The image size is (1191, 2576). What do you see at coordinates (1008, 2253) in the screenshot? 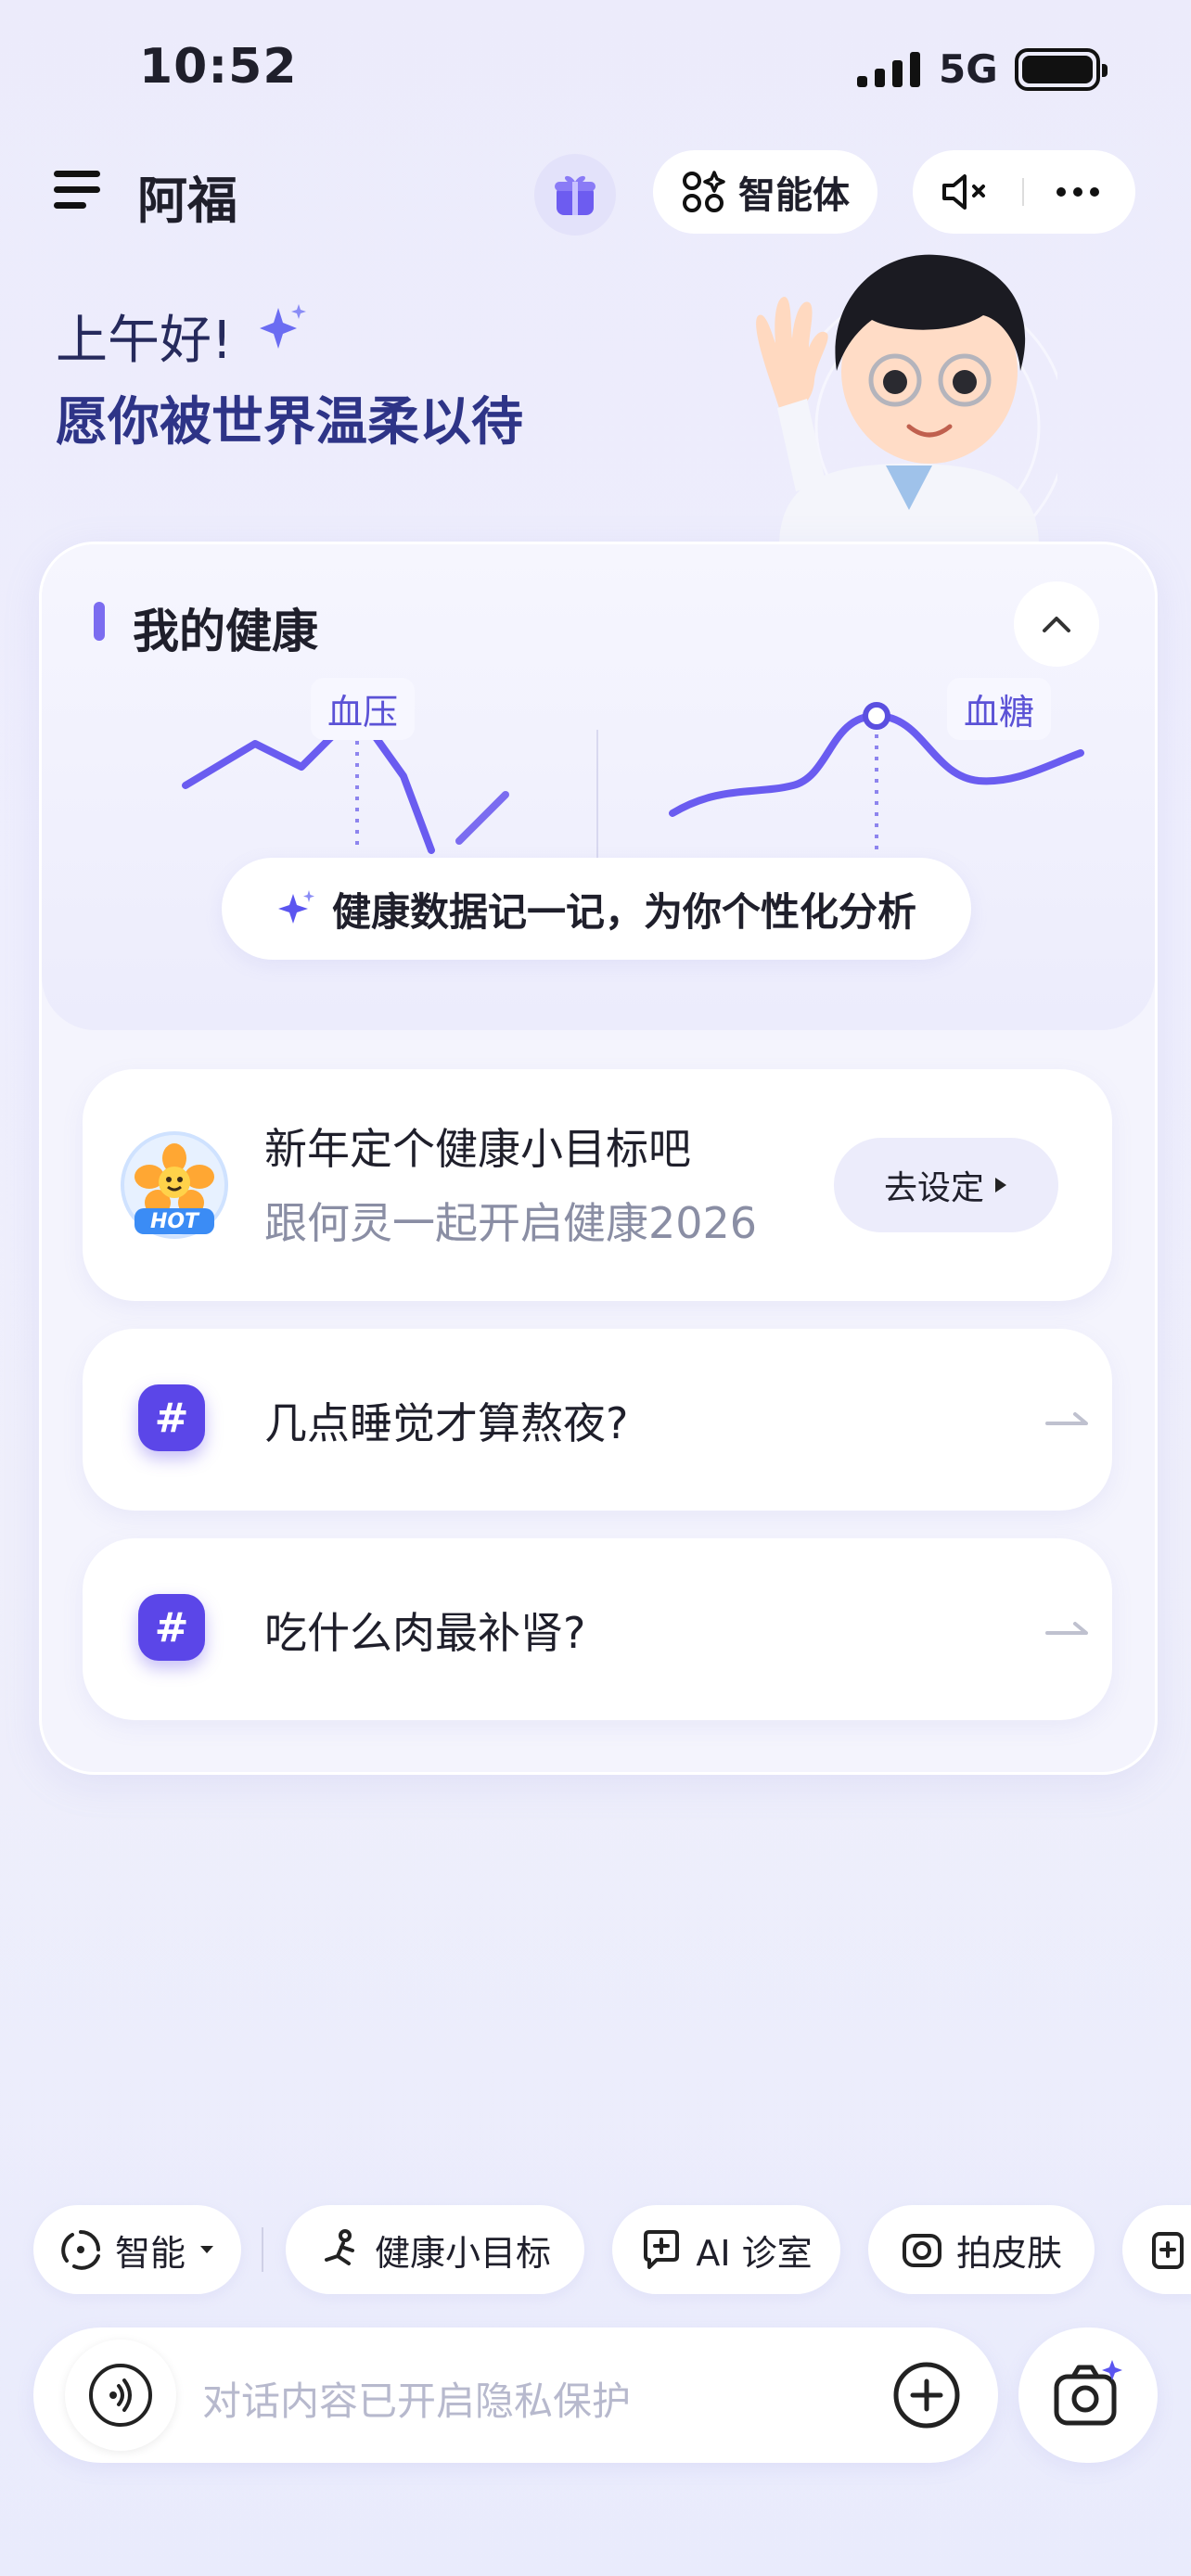
I see `chip-label: 拍皮肤` at bounding box center [1008, 2253].